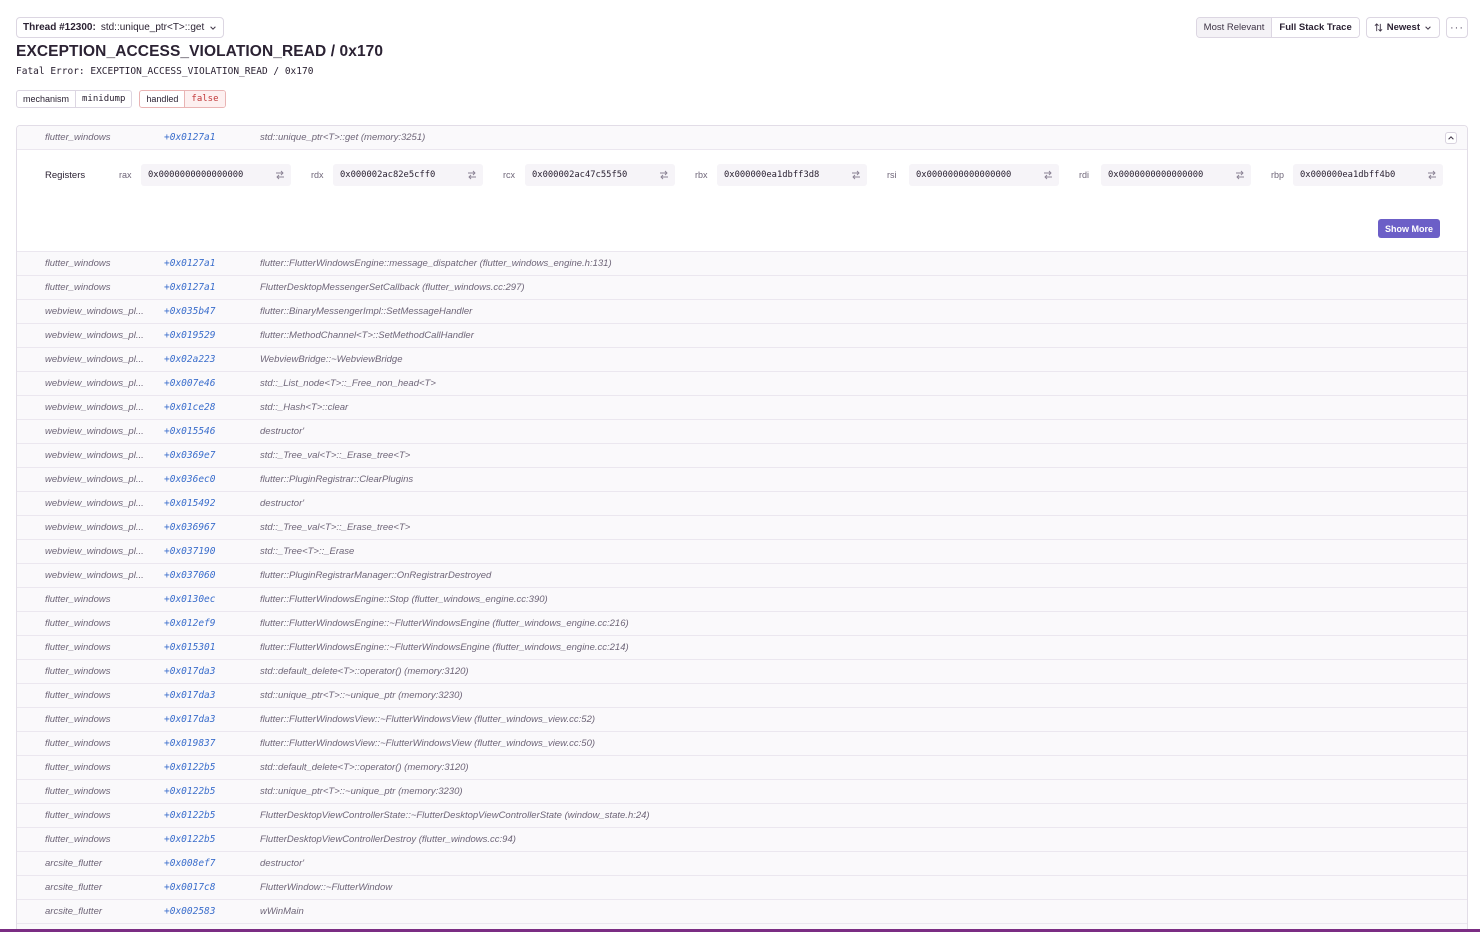 Image resolution: width=1480 pixels, height=932 pixels. I want to click on register-rsi: rsi 0x0000000000000000, so click(983, 175).